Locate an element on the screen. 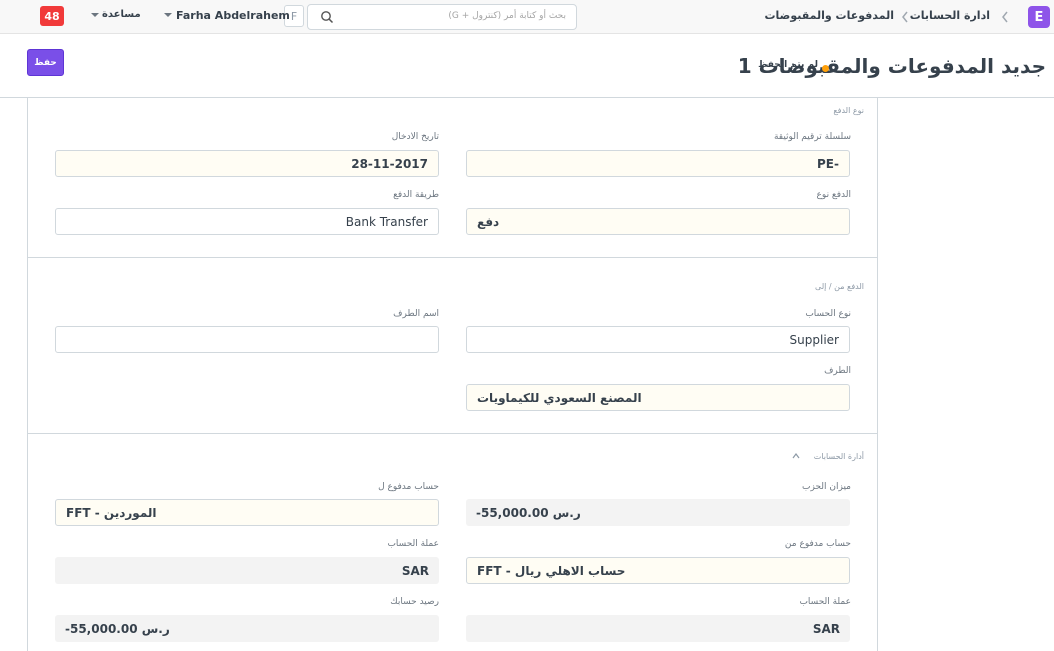 Image resolution: width=1054 pixels, height=651 pixels. search-input: بحث أو كتابة أمر (كنترول + G) is located at coordinates (442, 17).